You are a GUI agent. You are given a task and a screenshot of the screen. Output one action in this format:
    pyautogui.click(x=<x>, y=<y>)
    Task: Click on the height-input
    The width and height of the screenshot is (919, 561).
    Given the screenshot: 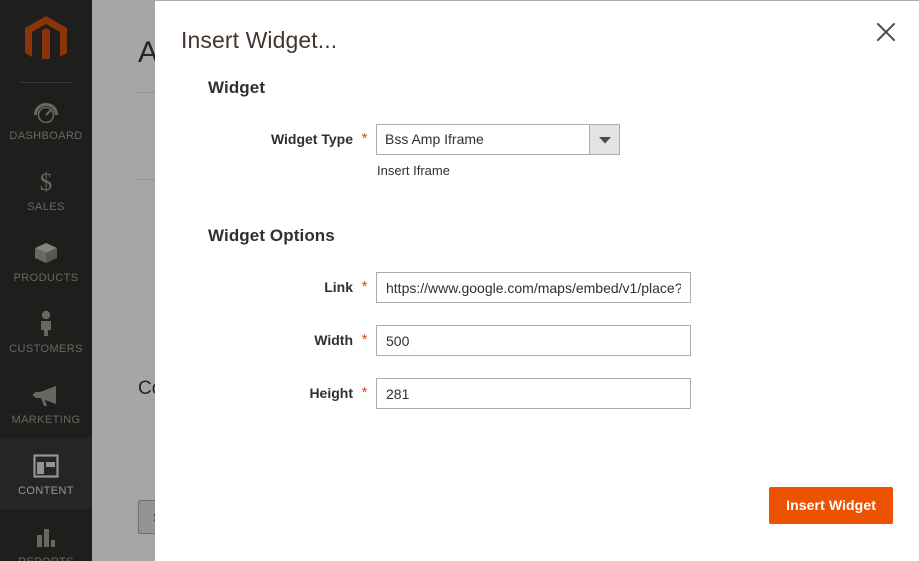 What is the action you would take?
    pyautogui.click(x=533, y=393)
    